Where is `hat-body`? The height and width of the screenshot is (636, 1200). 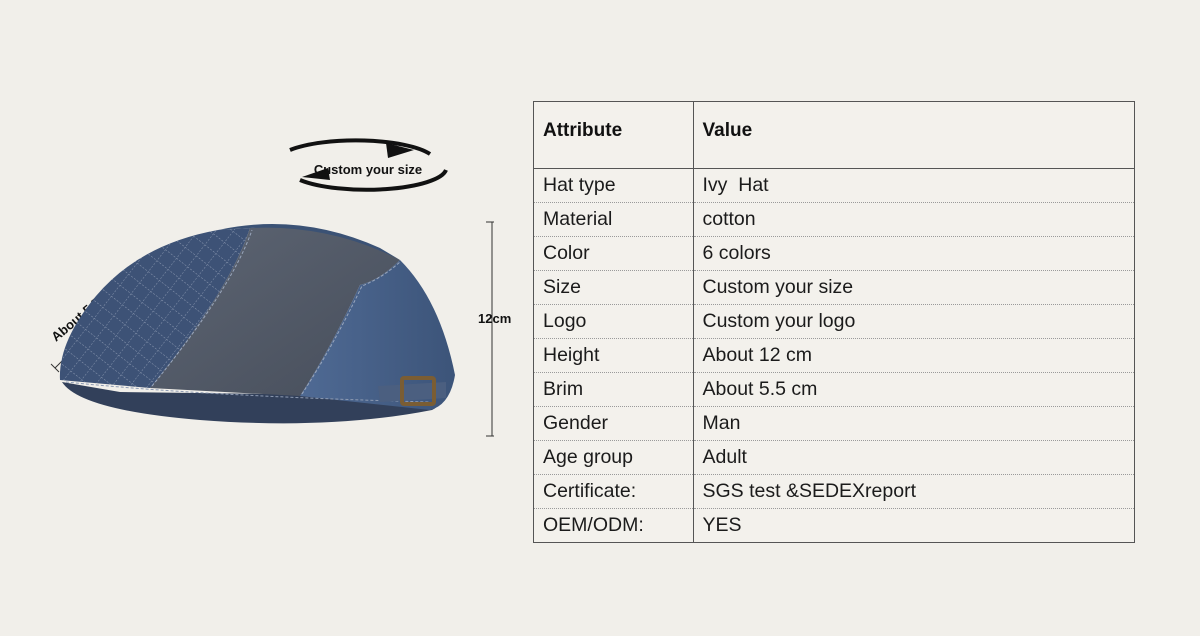 hat-body is located at coordinates (257, 324).